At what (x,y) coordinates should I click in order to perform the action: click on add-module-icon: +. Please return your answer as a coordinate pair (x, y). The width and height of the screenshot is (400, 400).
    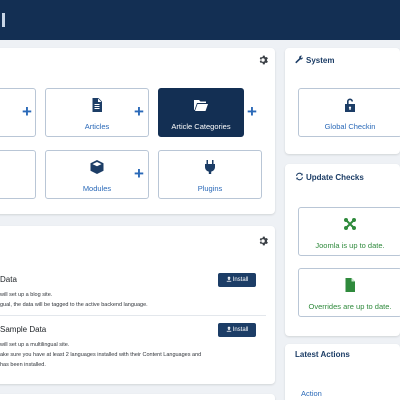
    Looking at the image, I should click on (139, 173).